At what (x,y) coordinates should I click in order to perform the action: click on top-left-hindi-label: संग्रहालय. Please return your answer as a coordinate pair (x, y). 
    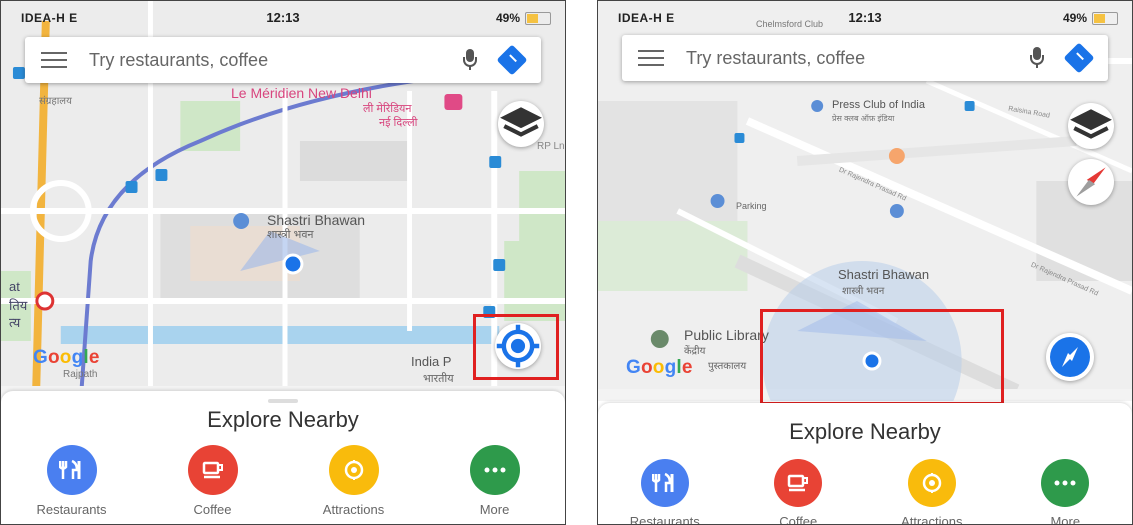
    Looking at the image, I should click on (55, 101).